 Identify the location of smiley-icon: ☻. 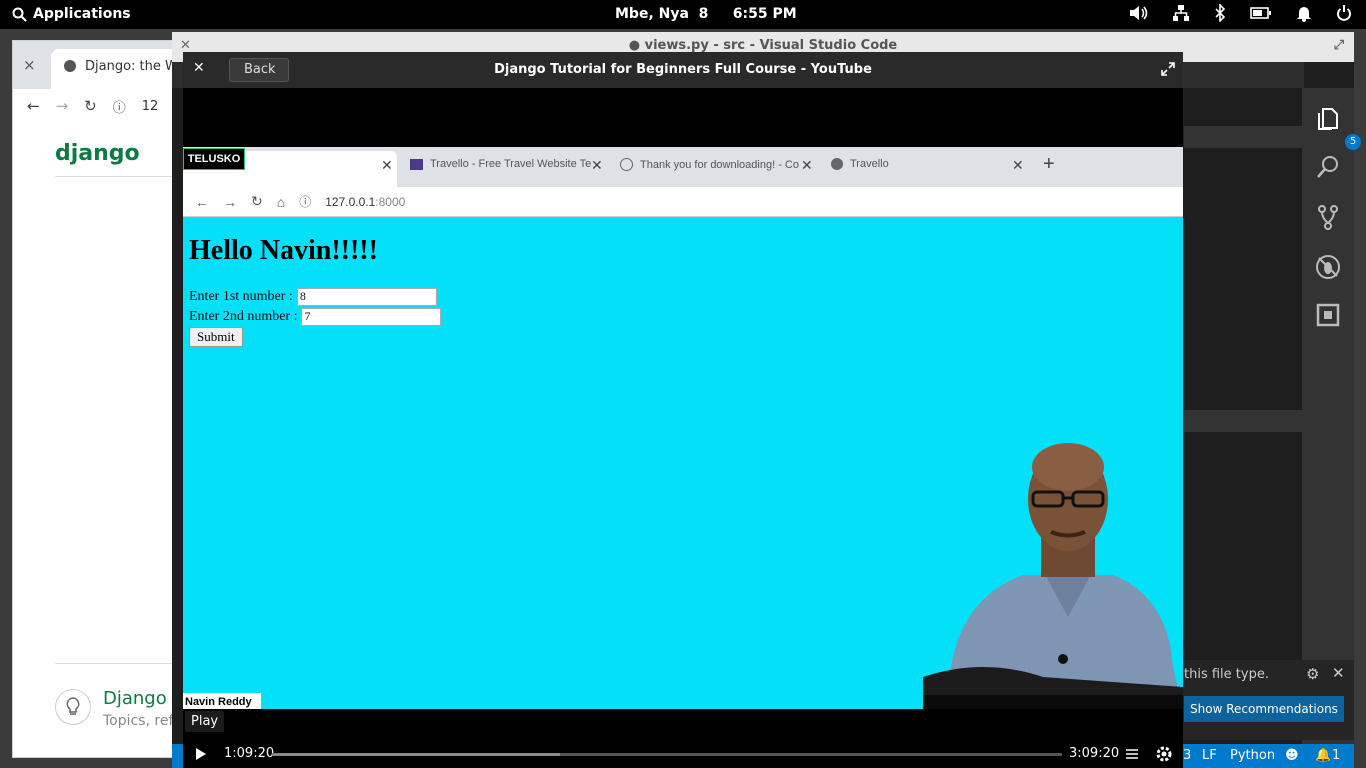
(1292, 755).